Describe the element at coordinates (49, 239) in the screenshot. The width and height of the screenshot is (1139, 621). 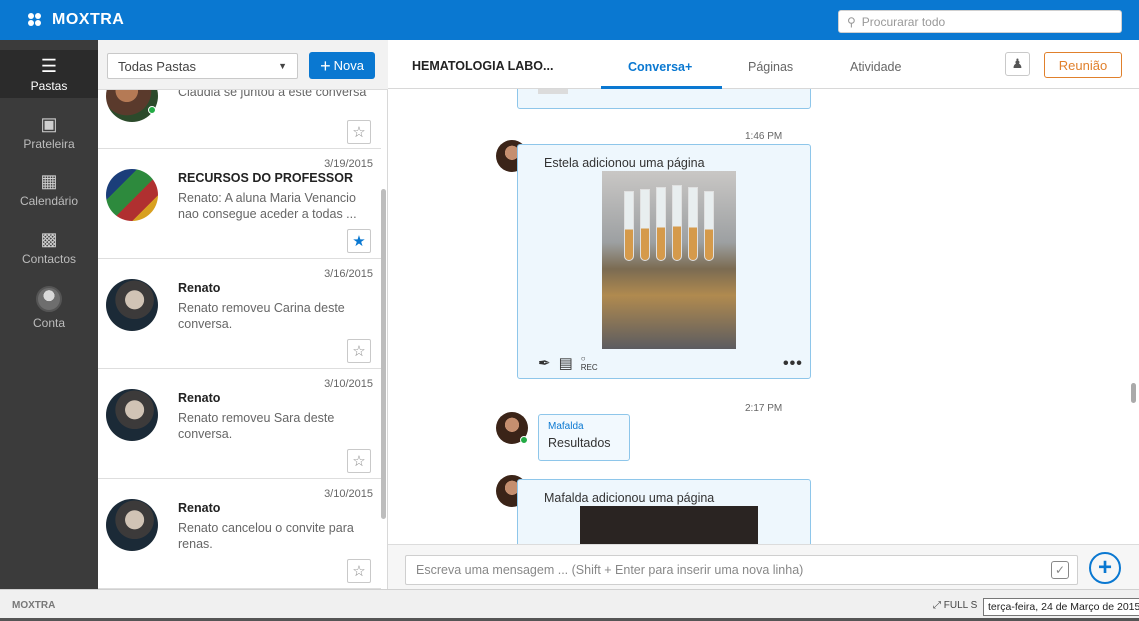
I see `contacts-icon: ▩` at that location.